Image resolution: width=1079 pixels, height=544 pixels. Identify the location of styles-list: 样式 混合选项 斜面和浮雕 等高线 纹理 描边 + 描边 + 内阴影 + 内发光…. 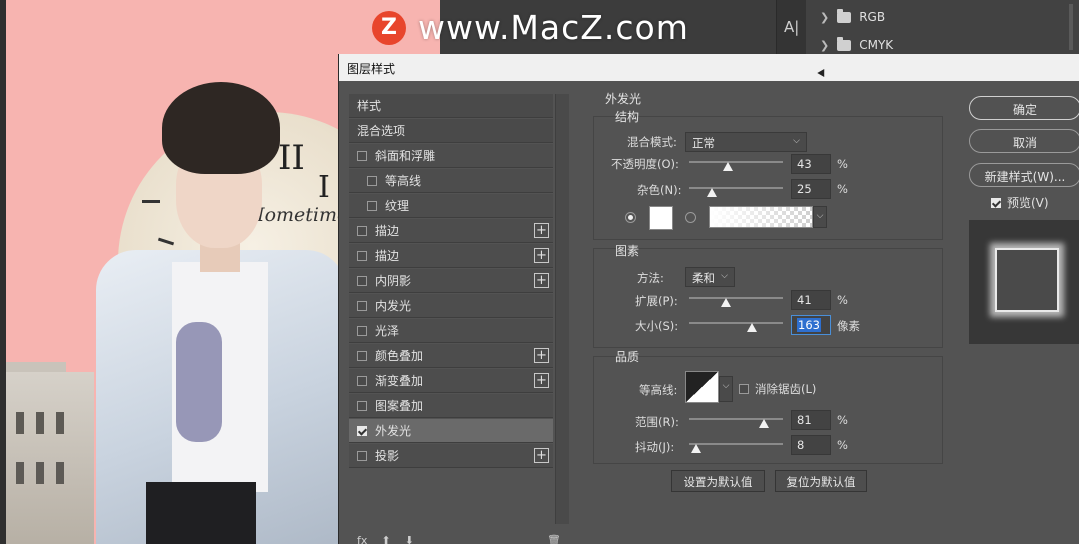
(451, 304).